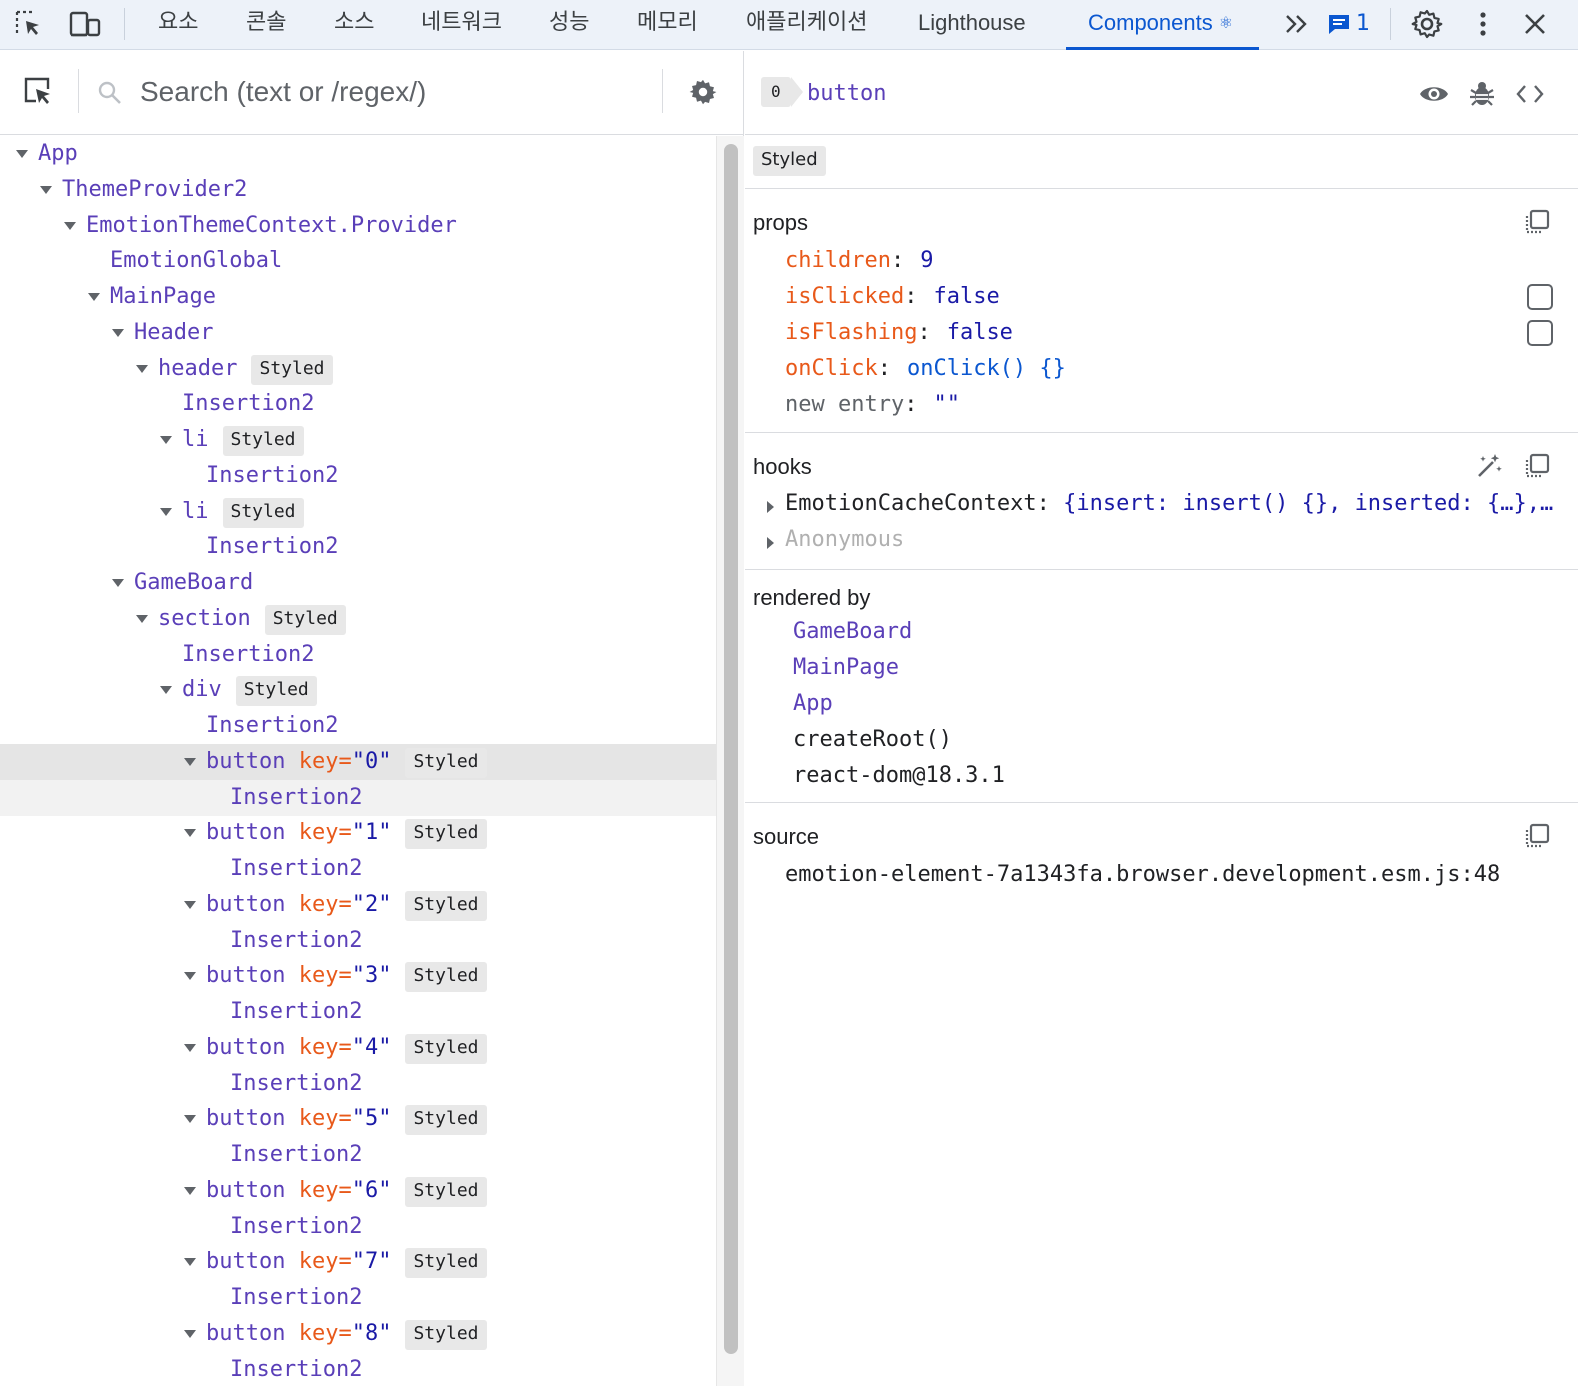  I want to click on tab-components: Components ⚛, so click(1162, 25).